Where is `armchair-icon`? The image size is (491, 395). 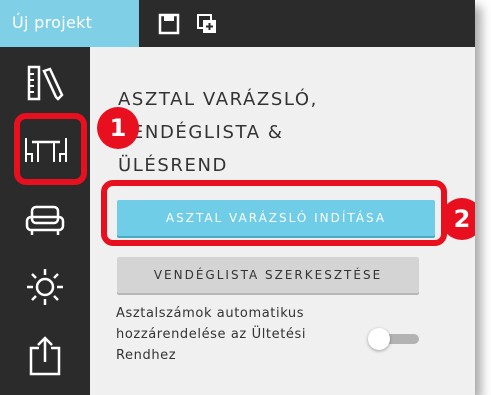
armchair-icon is located at coordinates (45, 222).